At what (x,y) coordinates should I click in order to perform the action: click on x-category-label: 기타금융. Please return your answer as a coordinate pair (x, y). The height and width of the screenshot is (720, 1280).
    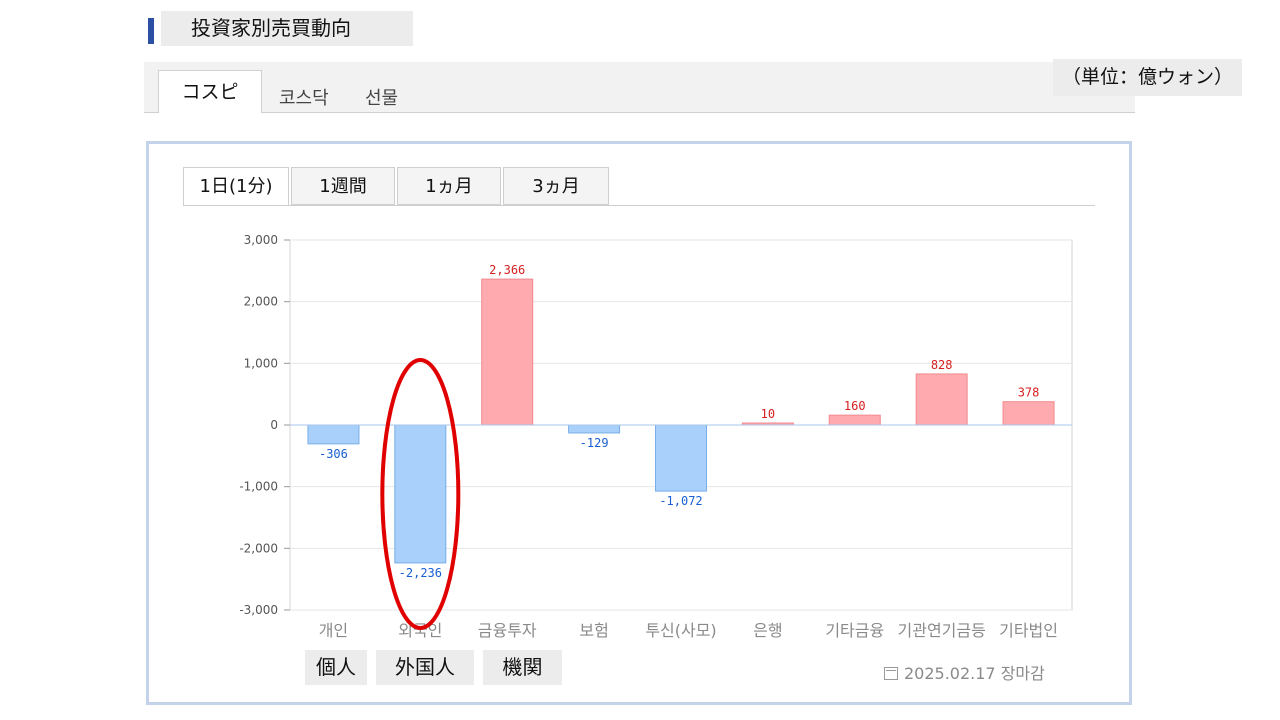
    Looking at the image, I should click on (854, 630).